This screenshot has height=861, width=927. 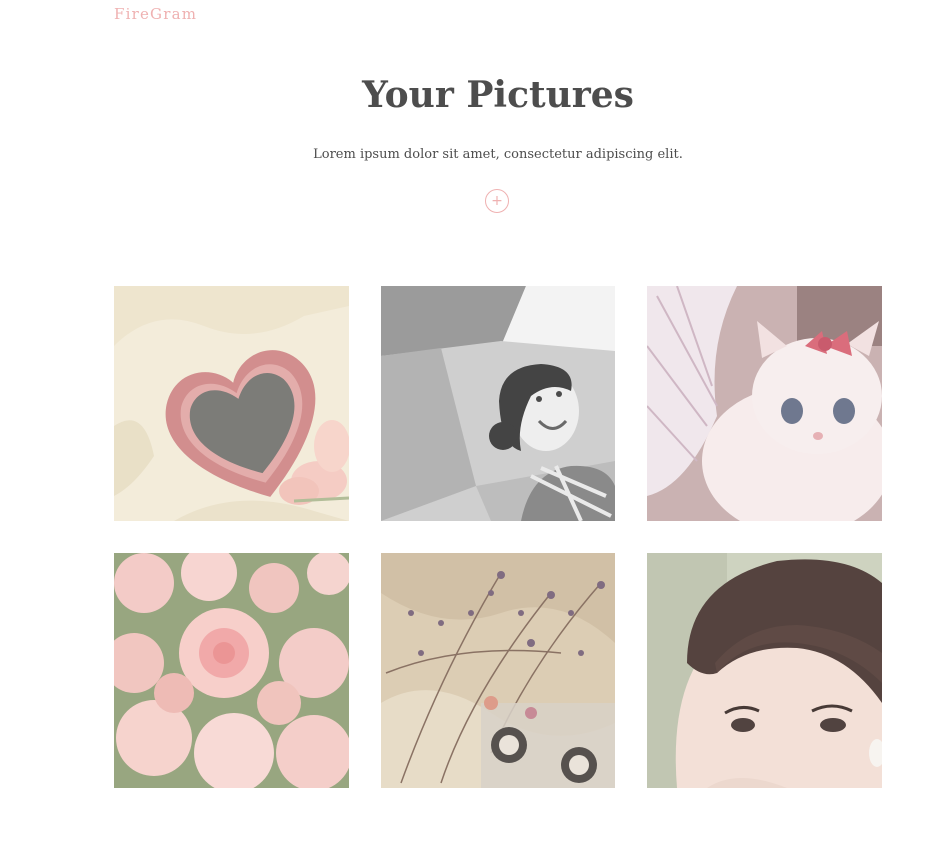 What do you see at coordinates (231, 403) in the screenshot?
I see `gallery-image-heart-mirror` at bounding box center [231, 403].